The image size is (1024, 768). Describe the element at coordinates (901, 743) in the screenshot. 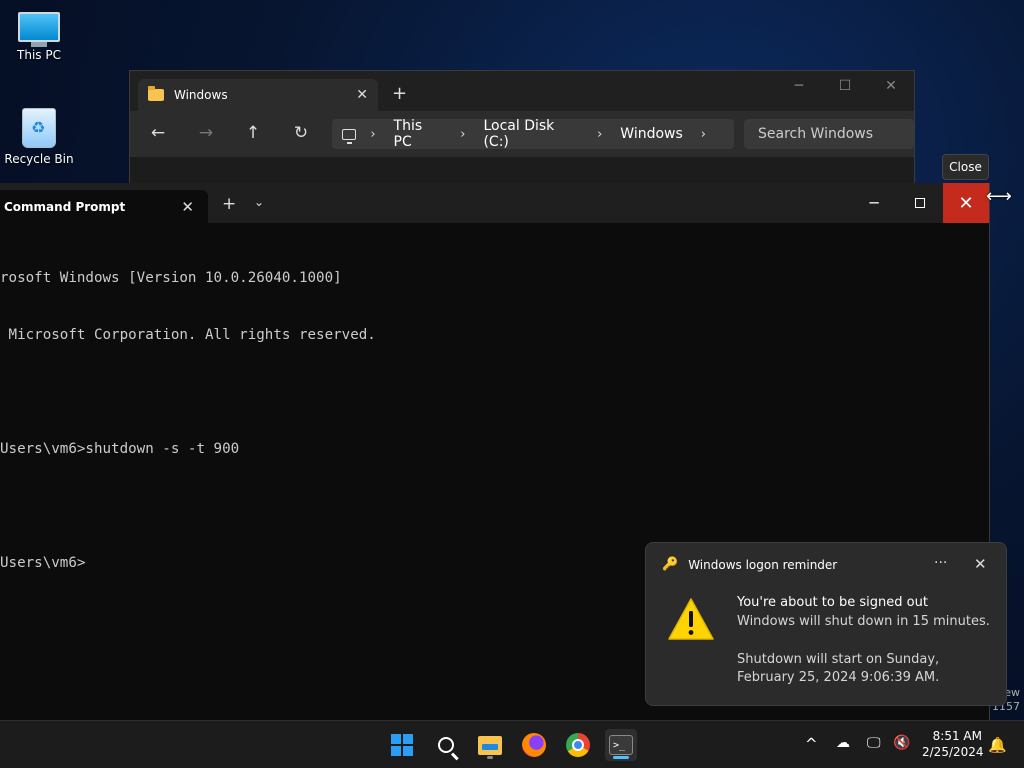

I see `volume-muted-icon: 🔇` at that location.